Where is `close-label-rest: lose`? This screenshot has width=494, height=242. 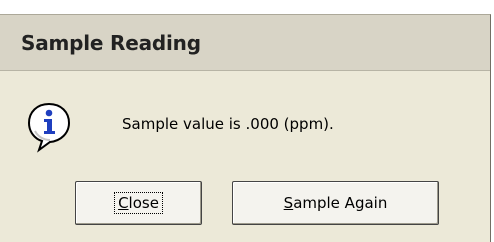
close-label-rest: lose is located at coordinates (143, 203).